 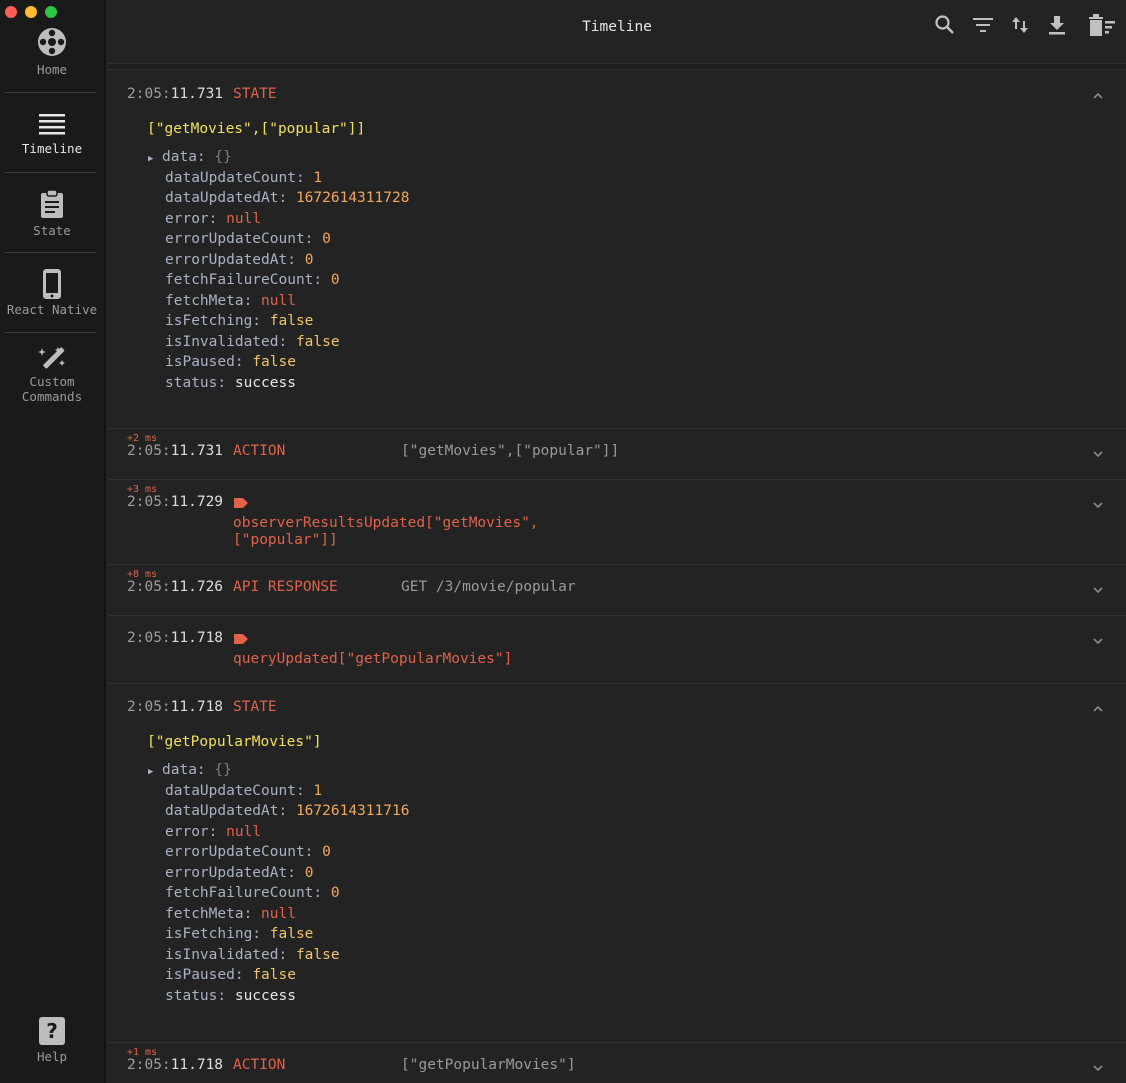 I want to click on minimize-window-button, so click(x=31, y=12).